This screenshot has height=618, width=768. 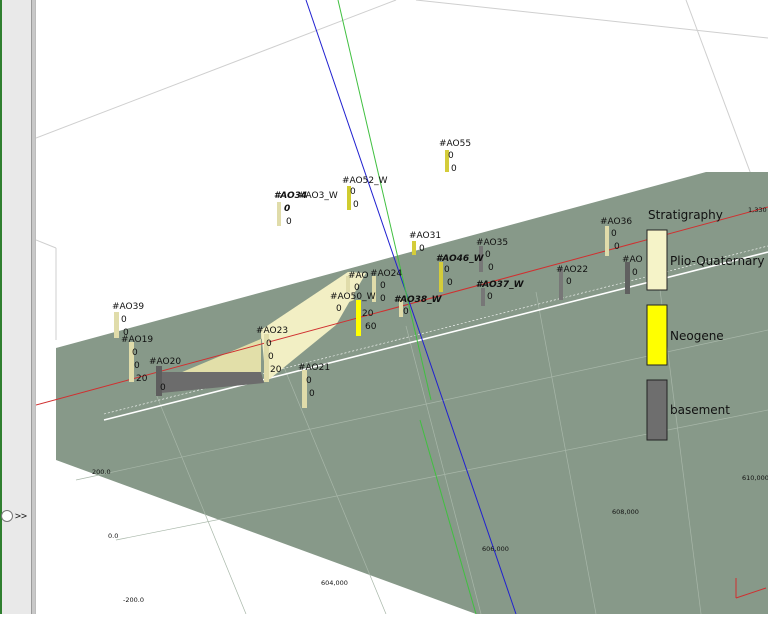 I want to click on well-label: #AO19, so click(x=137, y=340).